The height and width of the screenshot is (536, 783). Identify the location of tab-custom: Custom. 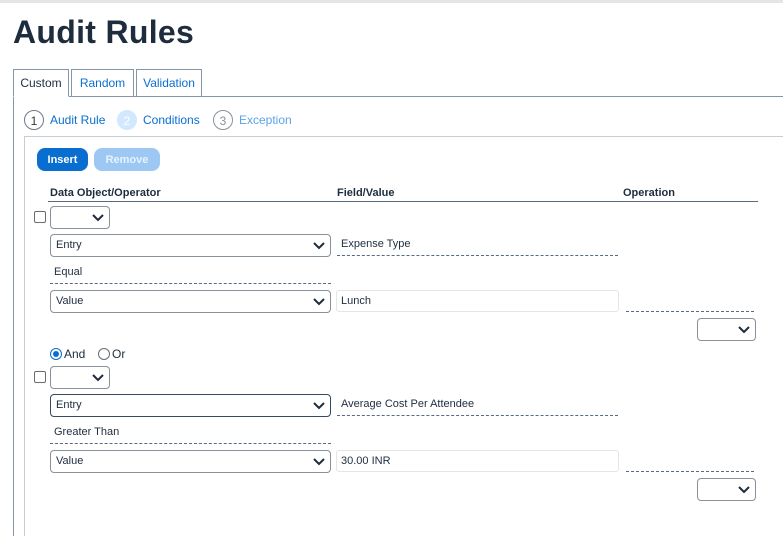
(41, 83).